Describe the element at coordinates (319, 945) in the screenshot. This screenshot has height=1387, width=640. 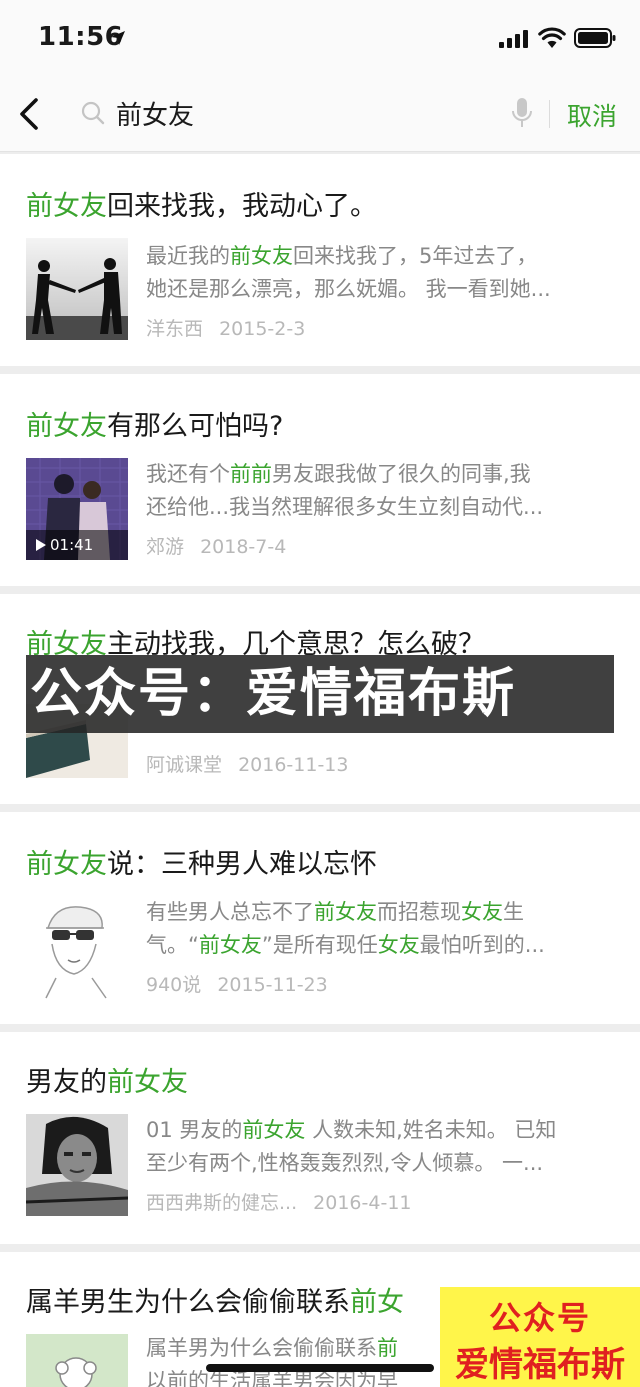
I see `text-run: ”是所有现任` at that location.